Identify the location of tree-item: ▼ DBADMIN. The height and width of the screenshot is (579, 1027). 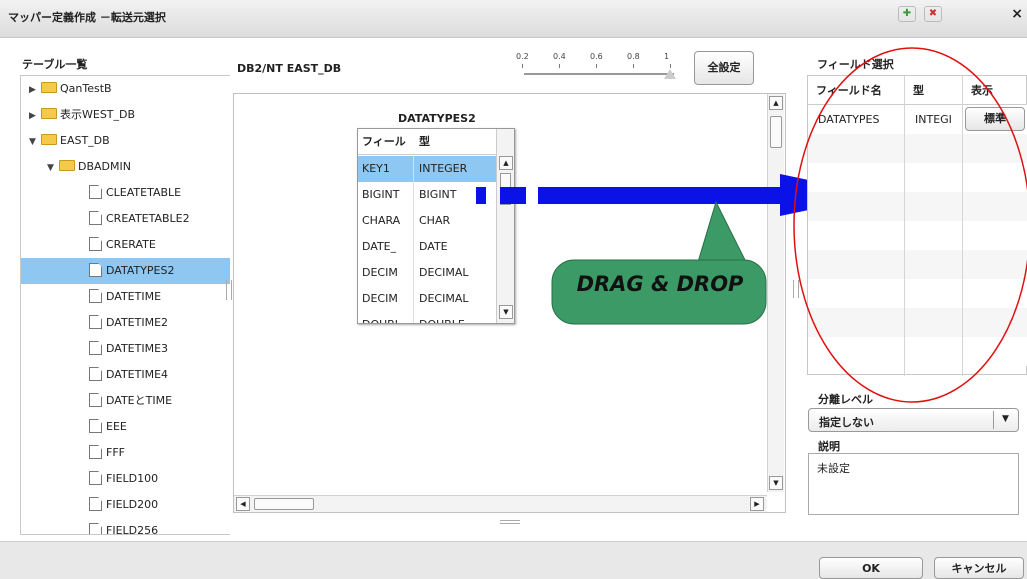
(125, 167).